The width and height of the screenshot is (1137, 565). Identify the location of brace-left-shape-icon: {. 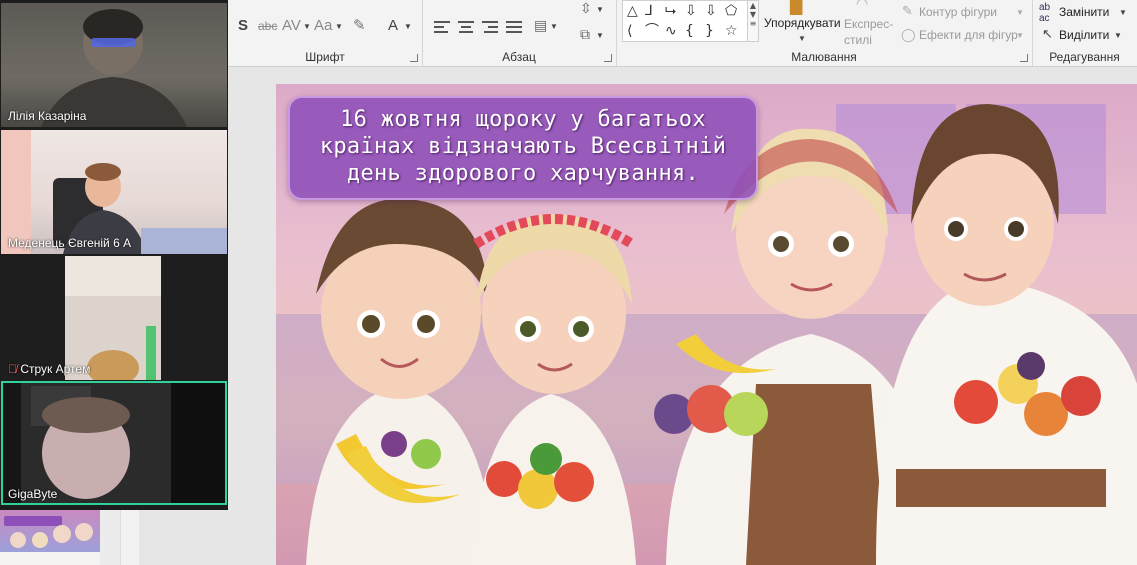
(689, 31).